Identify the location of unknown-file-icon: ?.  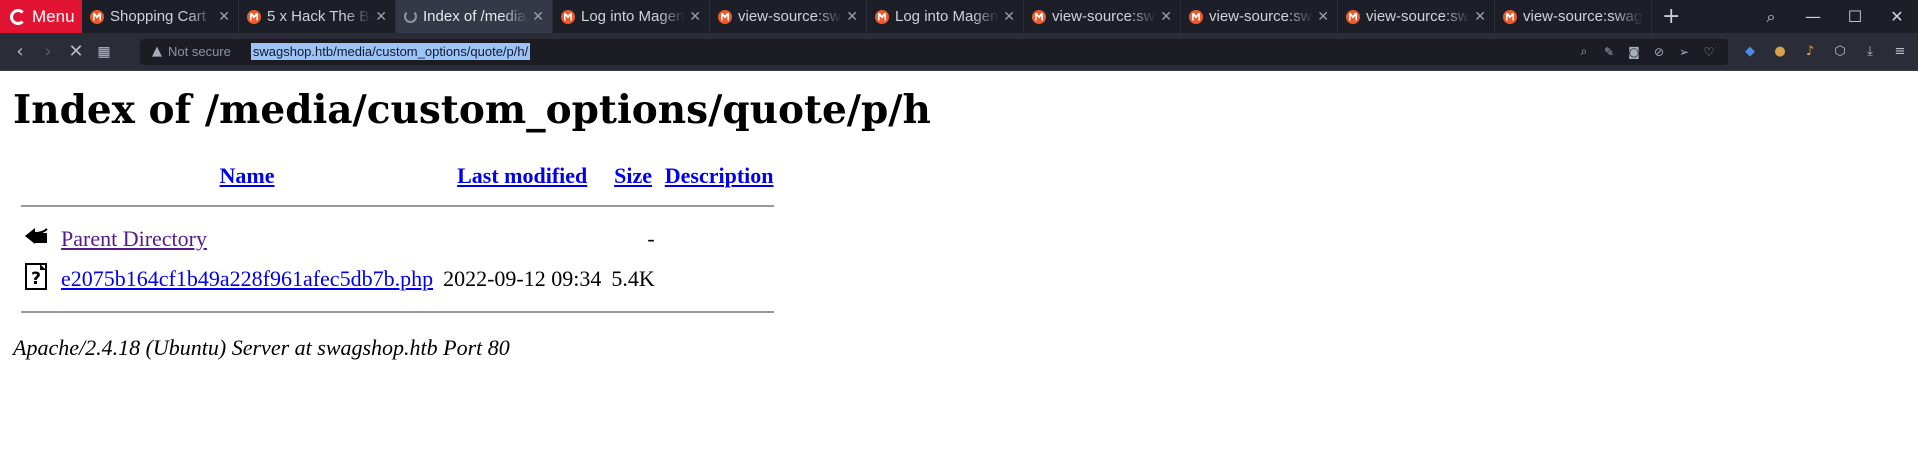
(36, 276).